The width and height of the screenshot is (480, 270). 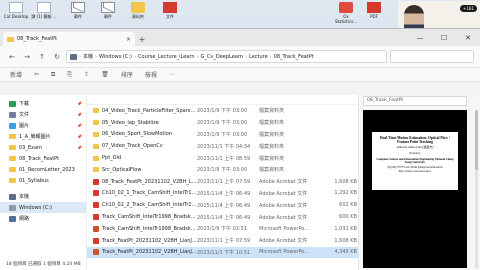 What do you see at coordinates (43, 103) in the screenshot?
I see `nav-item-downloads: 下載 📌` at bounding box center [43, 103].